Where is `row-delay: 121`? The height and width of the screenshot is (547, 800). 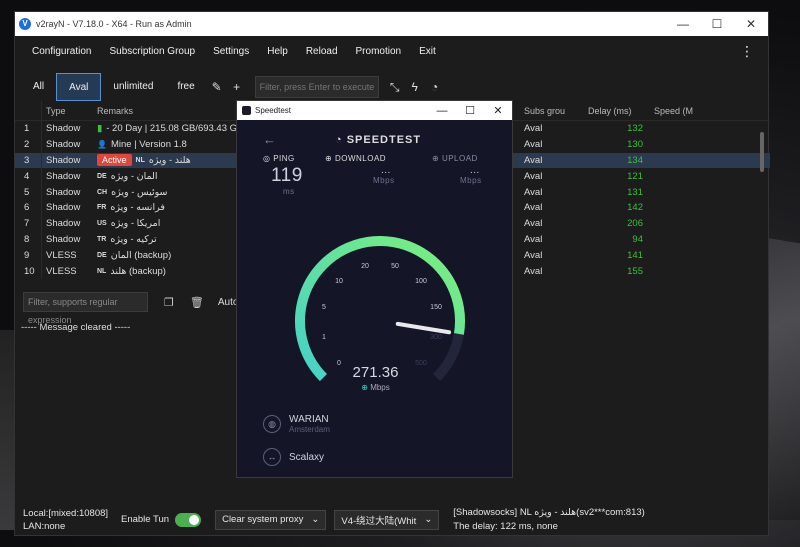 row-delay: 121 is located at coordinates (635, 176).